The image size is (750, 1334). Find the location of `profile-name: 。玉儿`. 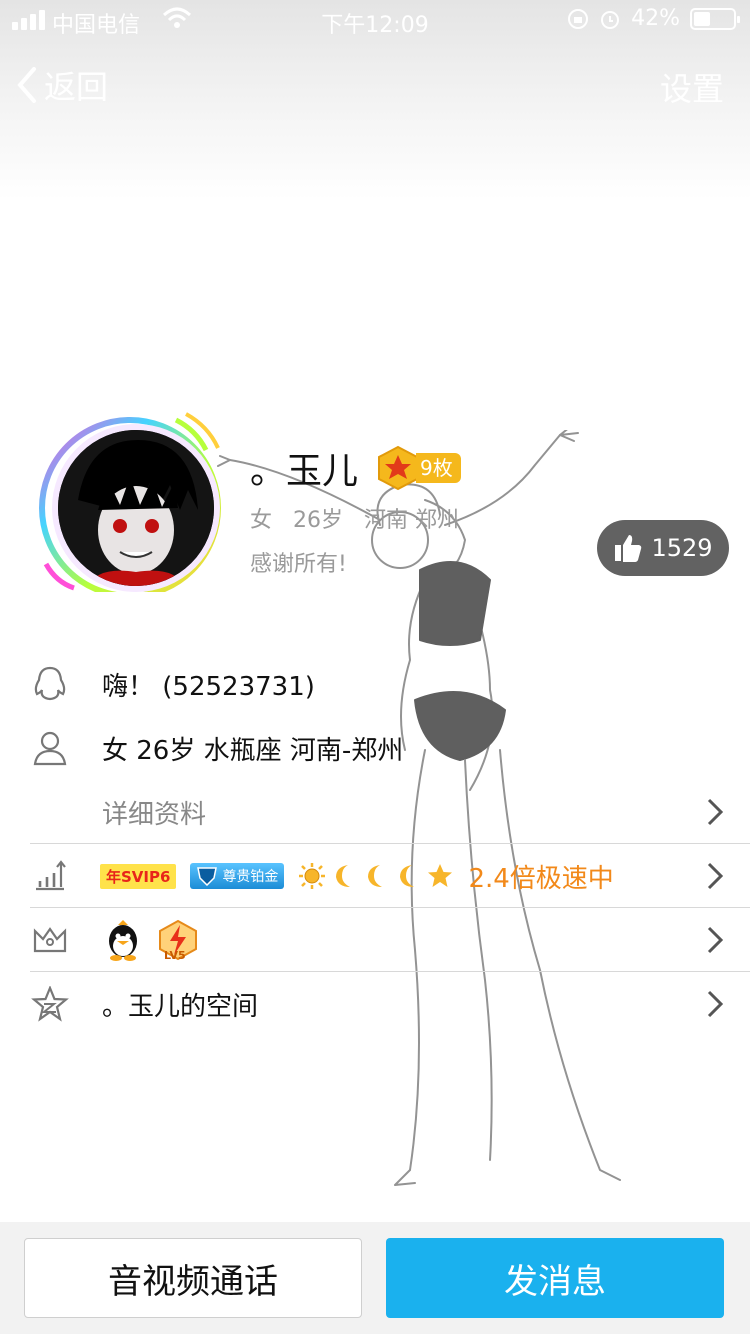

profile-name: 。玉儿 is located at coordinates (304, 471).